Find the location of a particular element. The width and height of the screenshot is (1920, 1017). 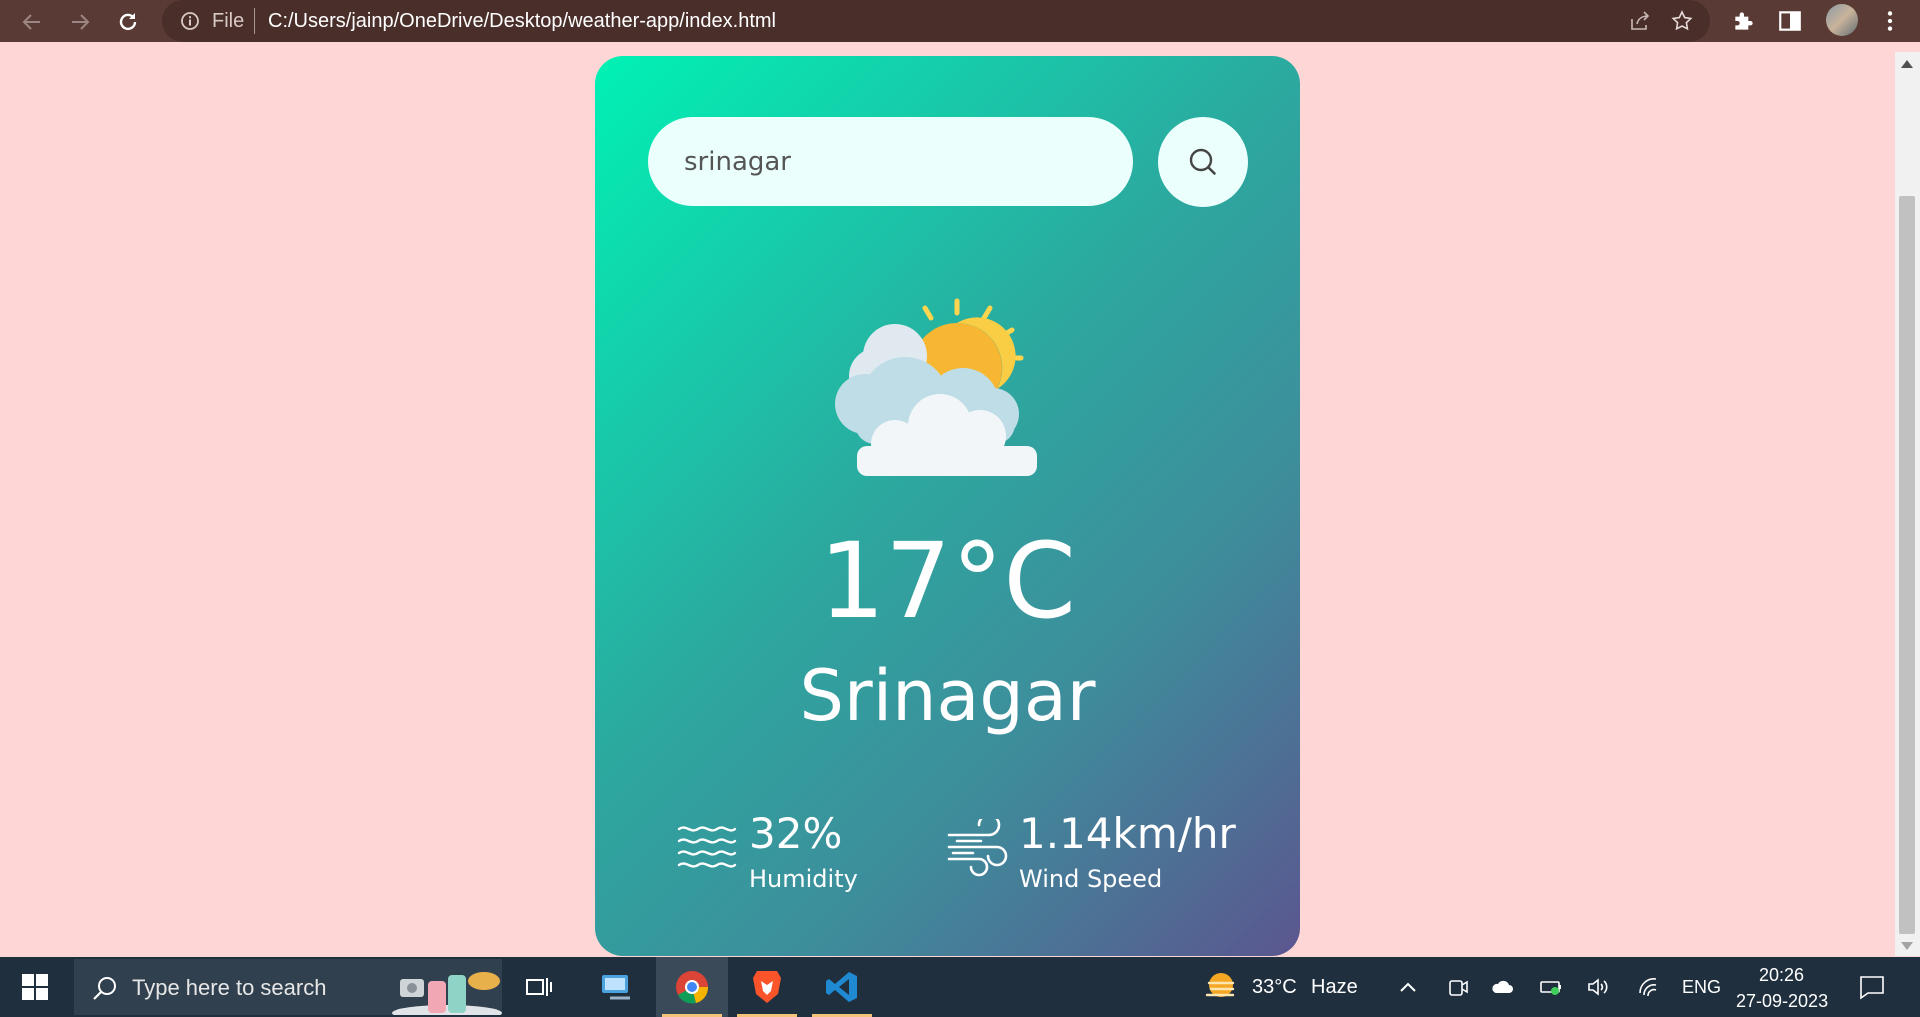

info-icon is located at coordinates (190, 21).